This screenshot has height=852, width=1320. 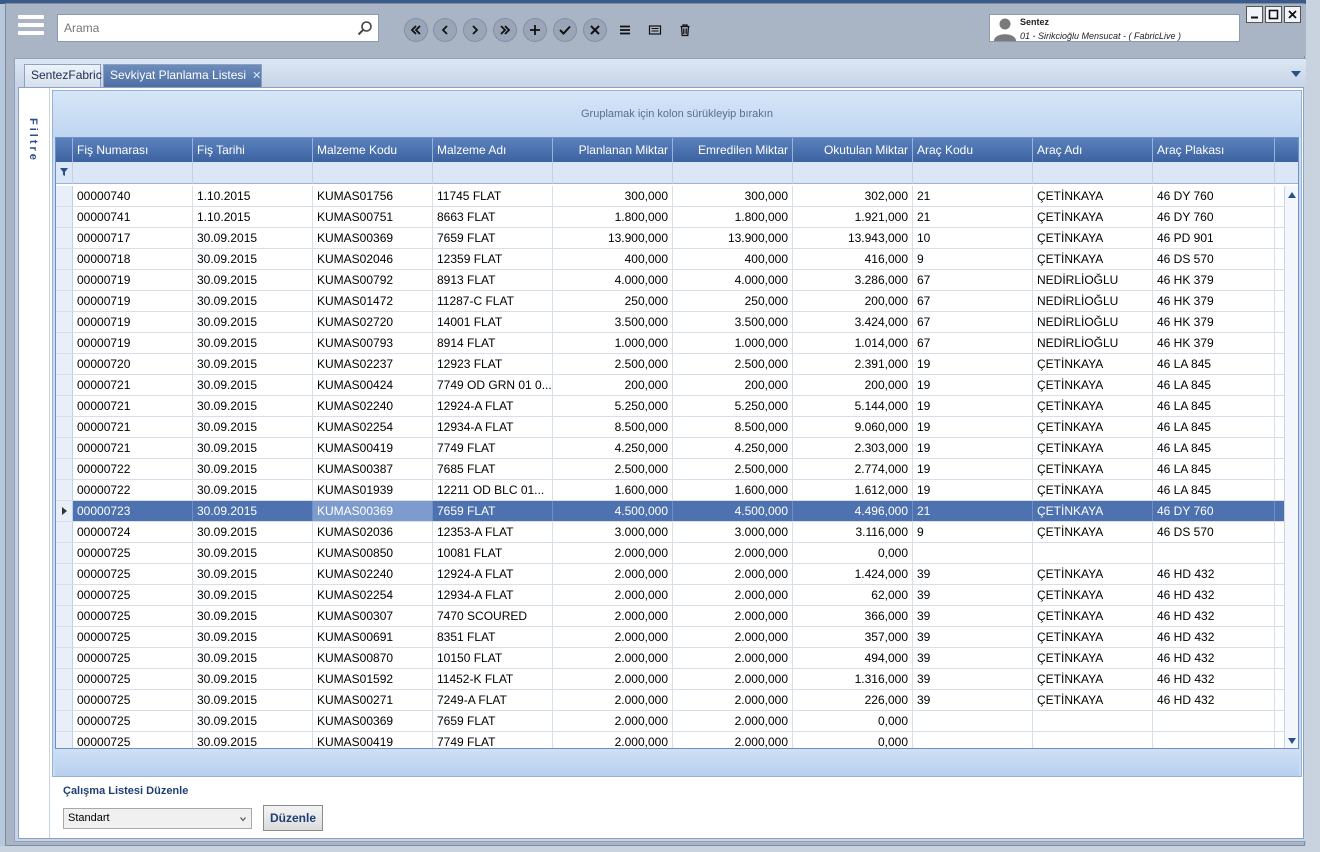 I want to click on cell-okutulan: 357,000, so click(x=853, y=637).